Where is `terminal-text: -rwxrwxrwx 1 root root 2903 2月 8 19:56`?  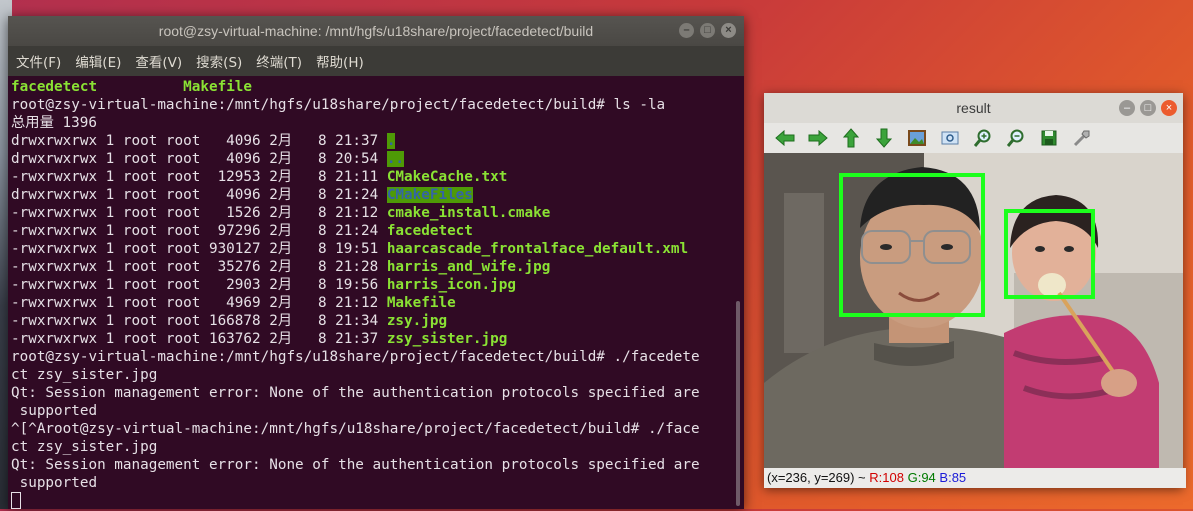 terminal-text: -rwxrwxrwx 1 root root 2903 2月 8 19:56 is located at coordinates (199, 285).